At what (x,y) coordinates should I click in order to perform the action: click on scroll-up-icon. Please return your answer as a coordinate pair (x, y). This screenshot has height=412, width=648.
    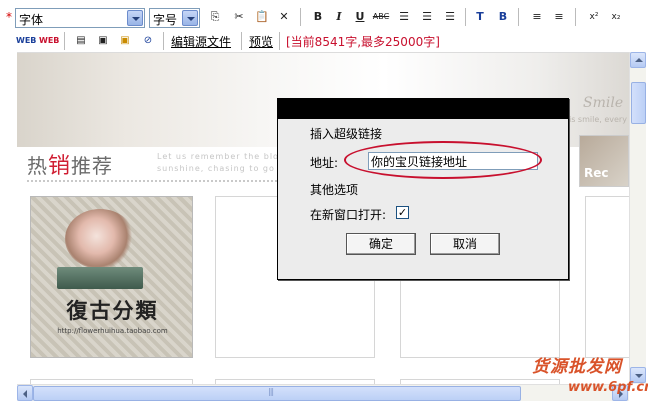
    Looking at the image, I should click on (638, 60).